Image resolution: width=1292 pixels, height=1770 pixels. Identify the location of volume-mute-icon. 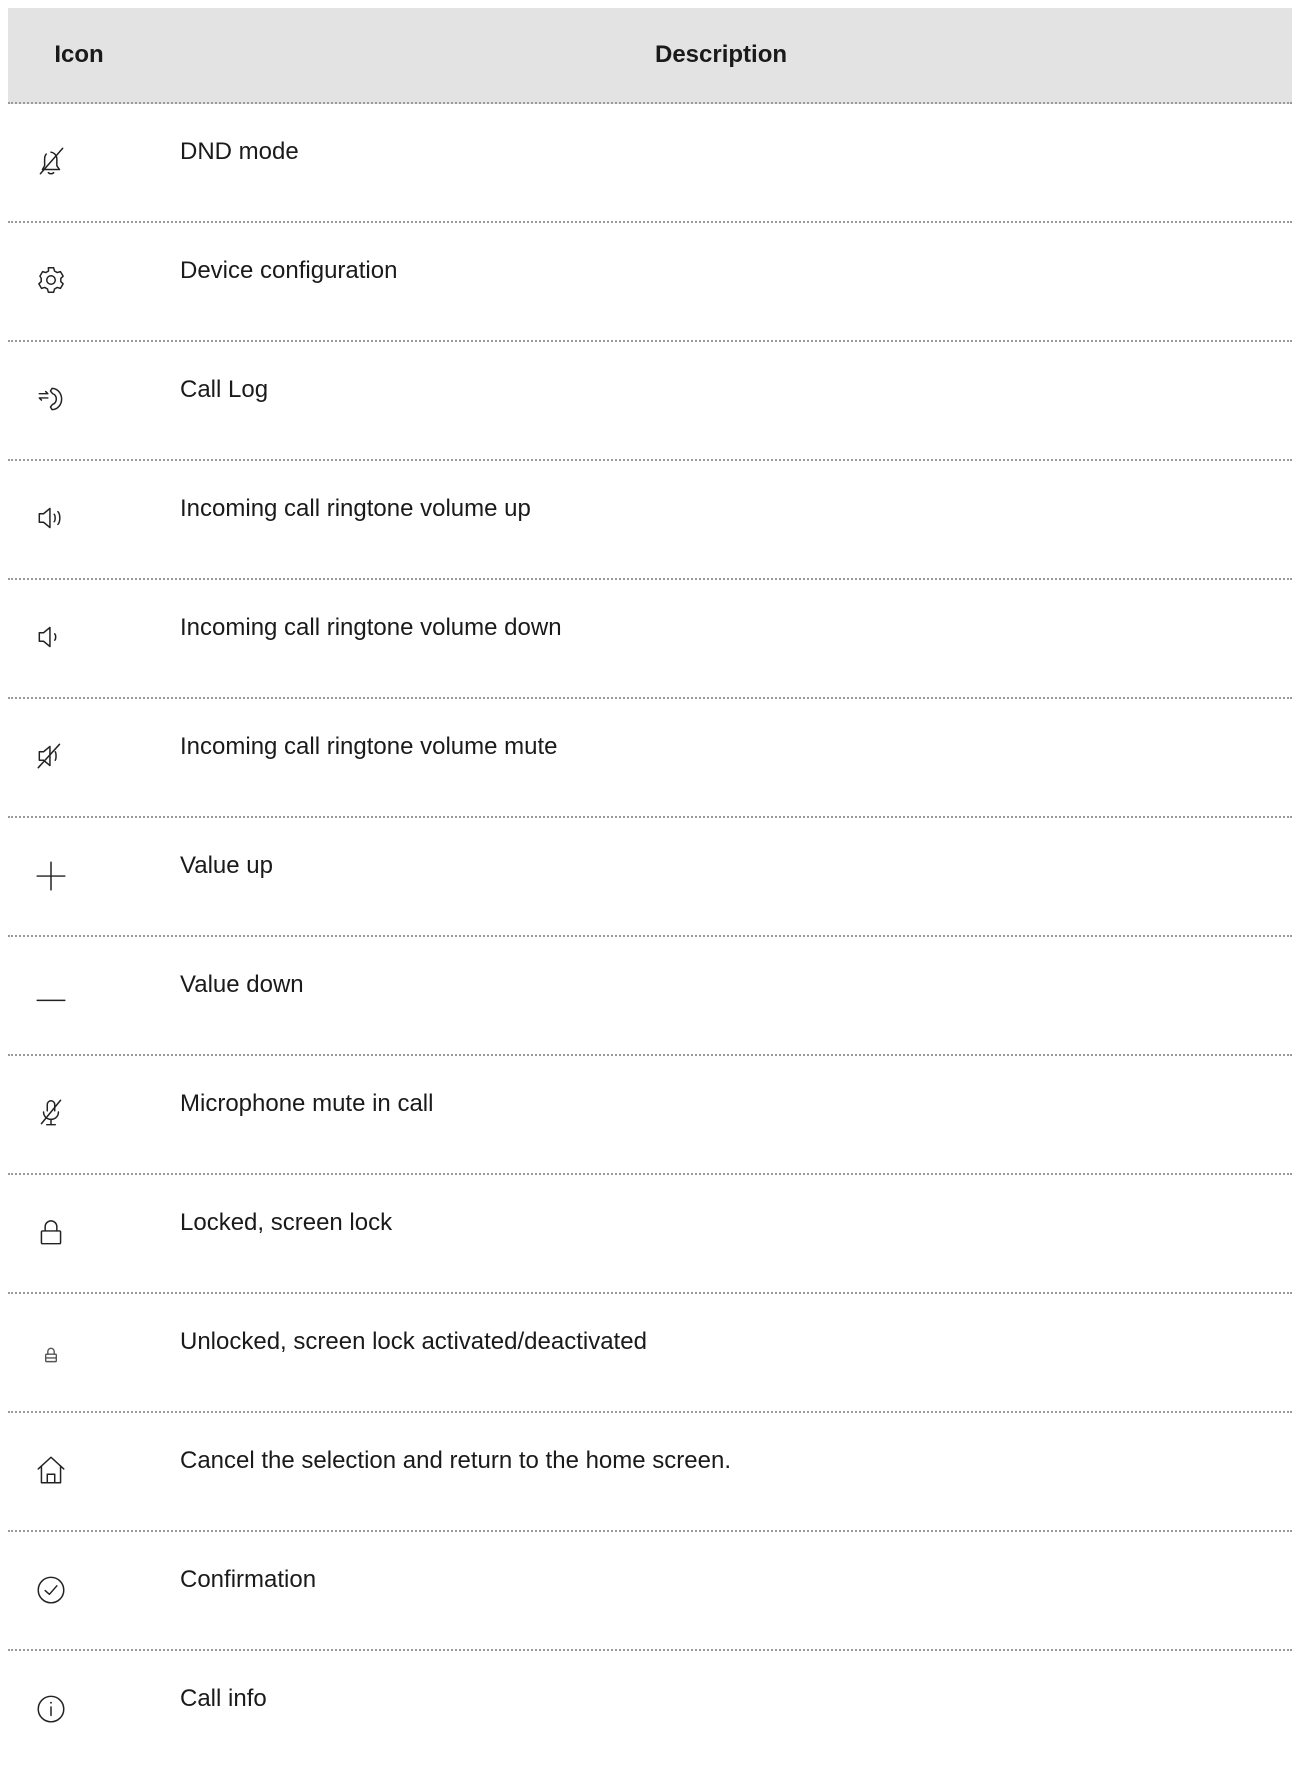
(51, 756).